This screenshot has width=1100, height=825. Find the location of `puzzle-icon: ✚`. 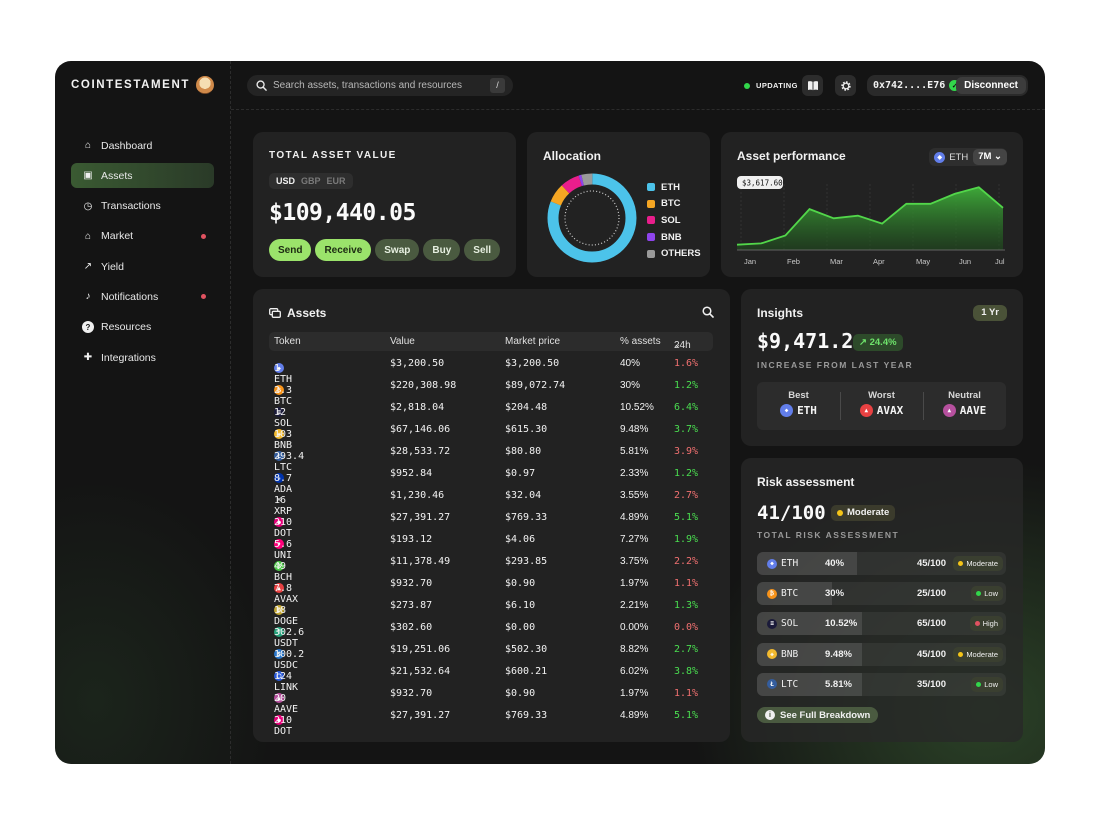

puzzle-icon: ✚ is located at coordinates (88, 358).